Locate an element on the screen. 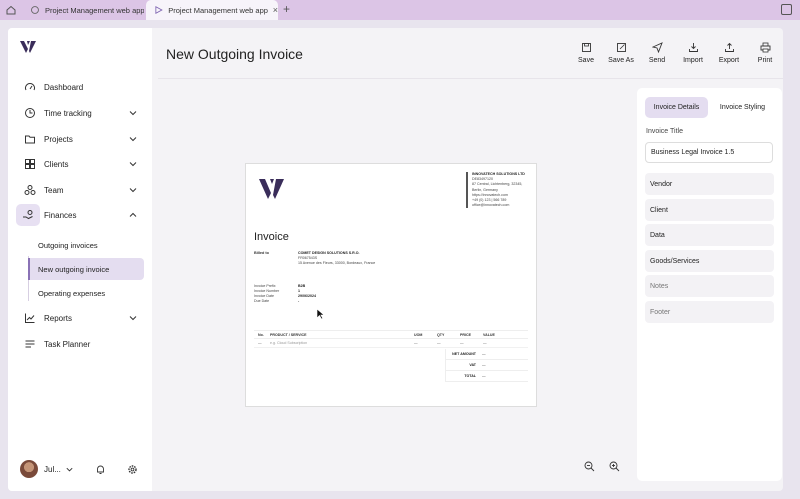  sidebar-item-reports: Reports is located at coordinates (80, 318).